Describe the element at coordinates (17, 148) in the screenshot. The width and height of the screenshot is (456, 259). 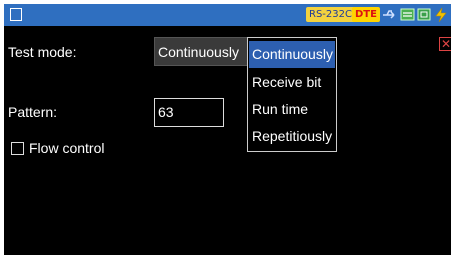
I see `flow-control-checkbox` at that location.